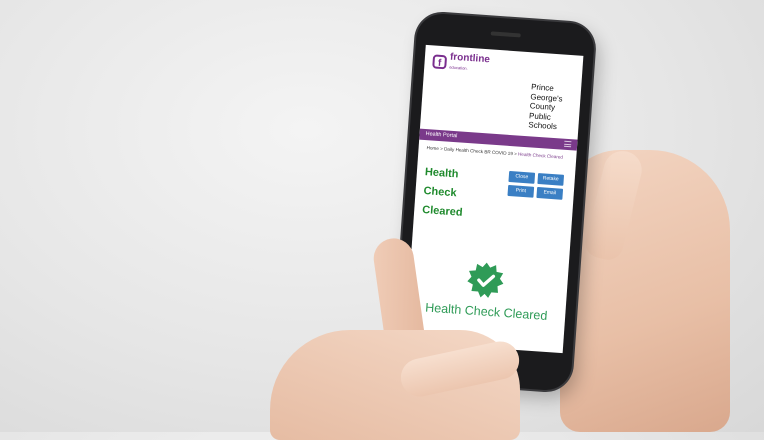 Image resolution: width=764 pixels, height=440 pixels. What do you see at coordinates (521, 191) in the screenshot?
I see `print-button: Print` at bounding box center [521, 191].